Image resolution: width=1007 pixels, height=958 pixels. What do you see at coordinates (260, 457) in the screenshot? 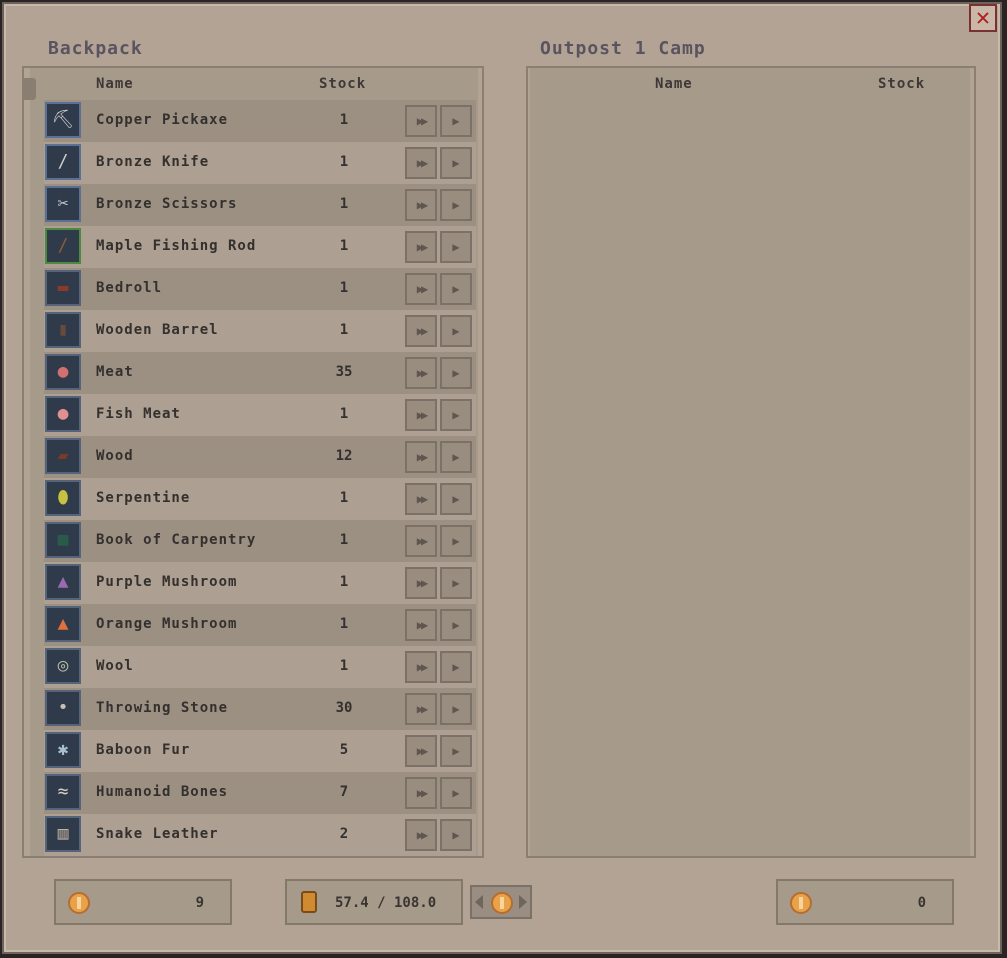
I see `inventory-row: ▰ Wood 12 ▶▶ ▶` at bounding box center [260, 457].